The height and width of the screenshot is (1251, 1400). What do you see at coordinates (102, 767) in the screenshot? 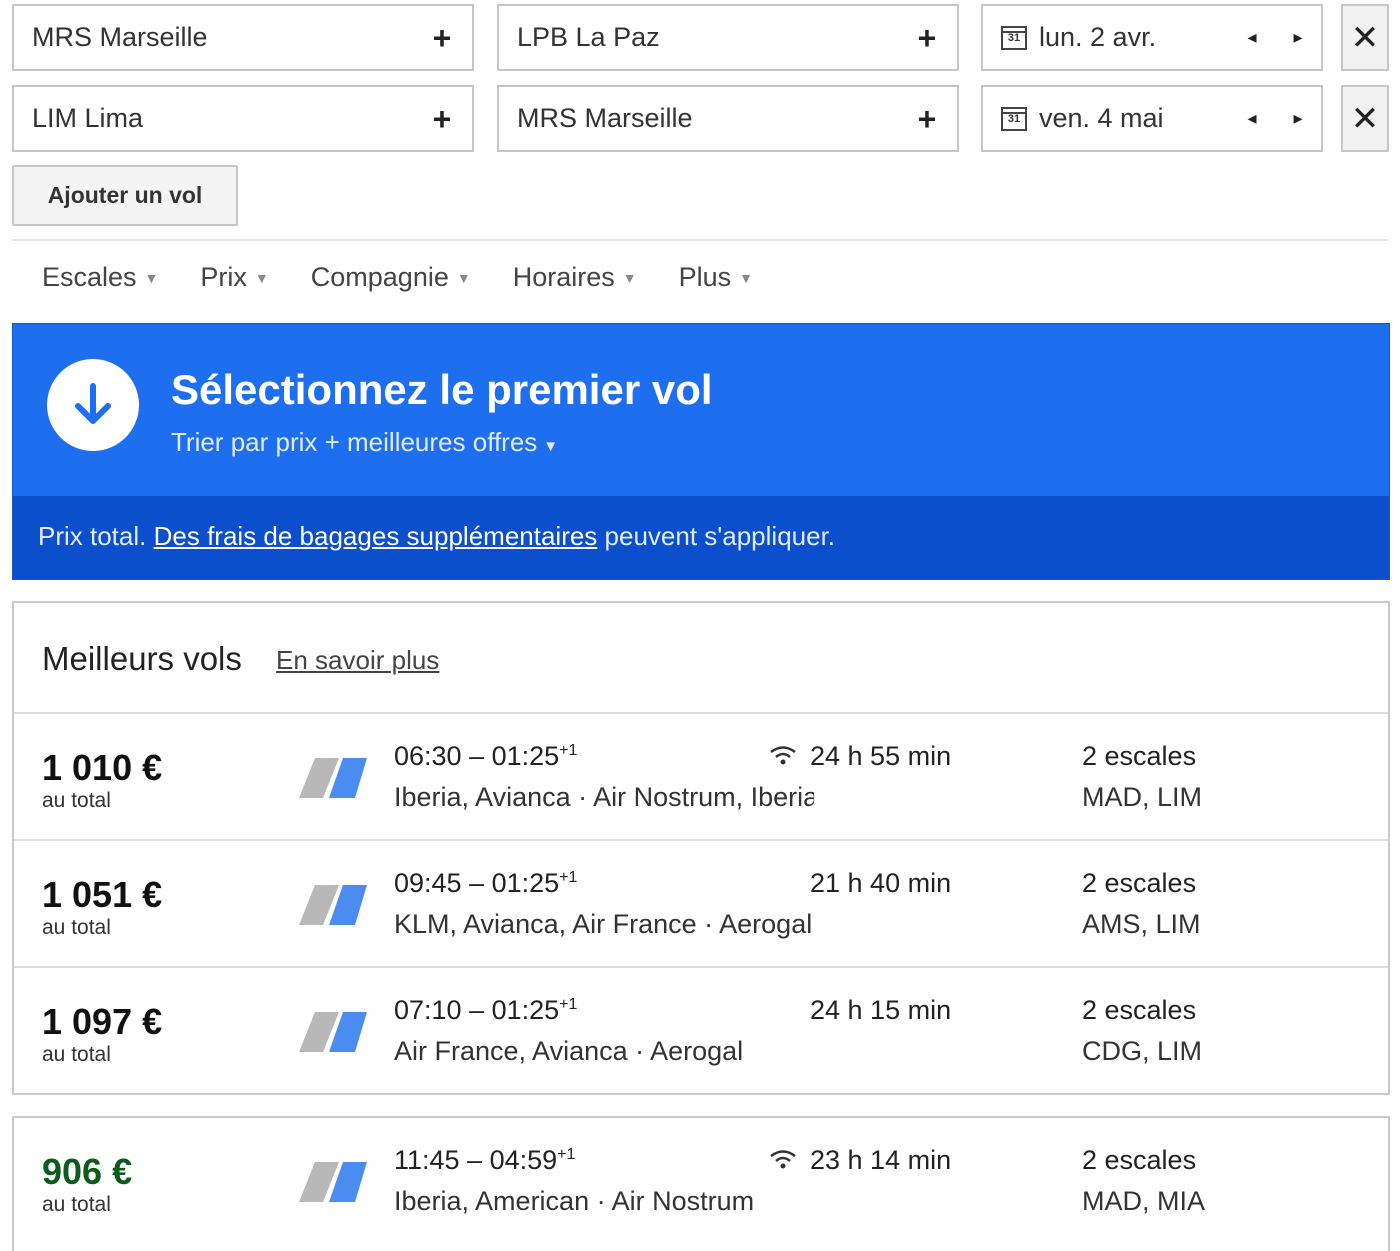
I see `flight-price: 1 010 €` at bounding box center [102, 767].